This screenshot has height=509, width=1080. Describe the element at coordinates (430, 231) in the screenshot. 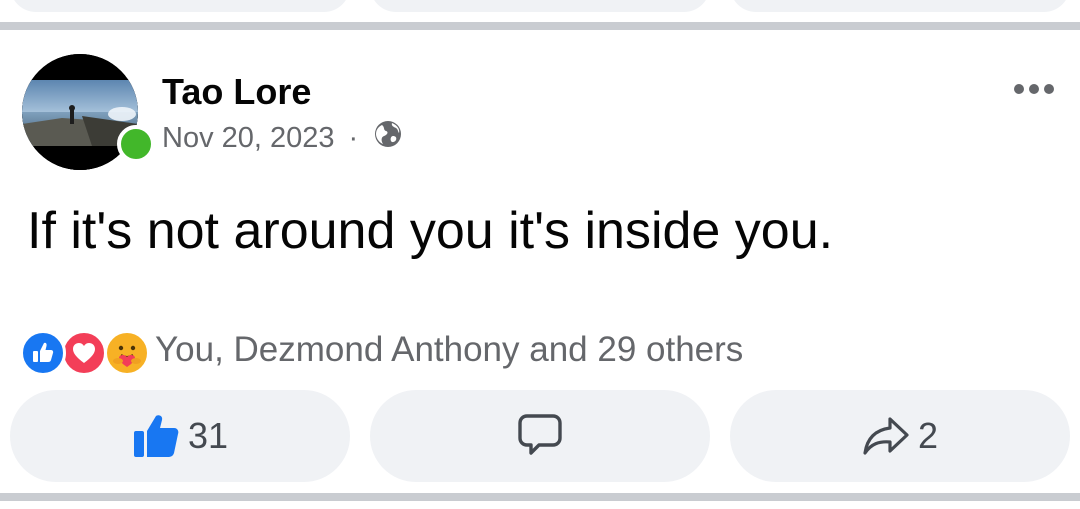

I see `post-text: If it's not around you it's inside you.` at that location.